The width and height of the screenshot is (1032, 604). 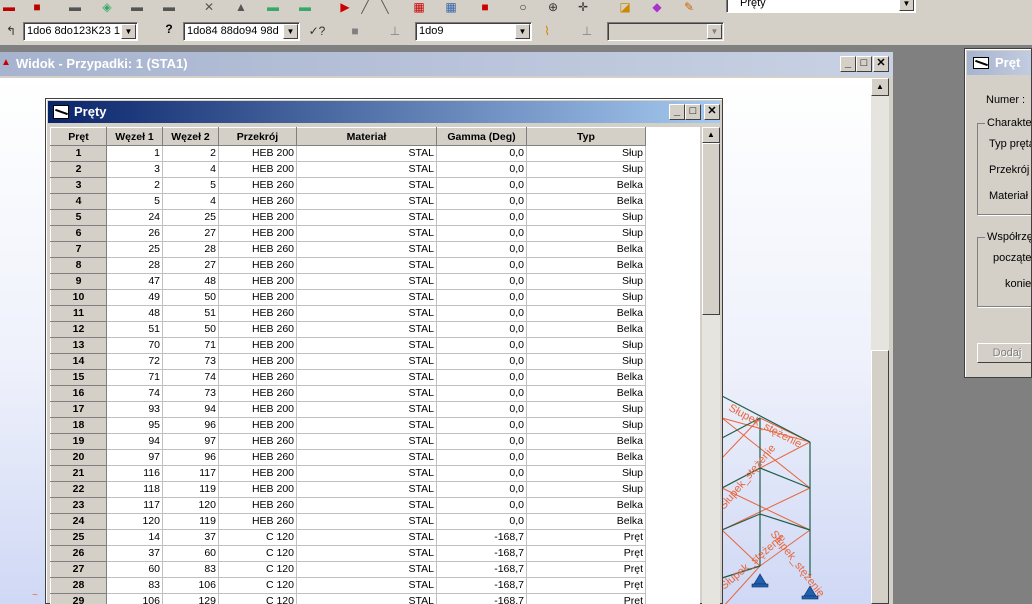 I want to click on table-row: 18 95 96 HEB 200 STAL 0,0 Słup, so click(x=348, y=425).